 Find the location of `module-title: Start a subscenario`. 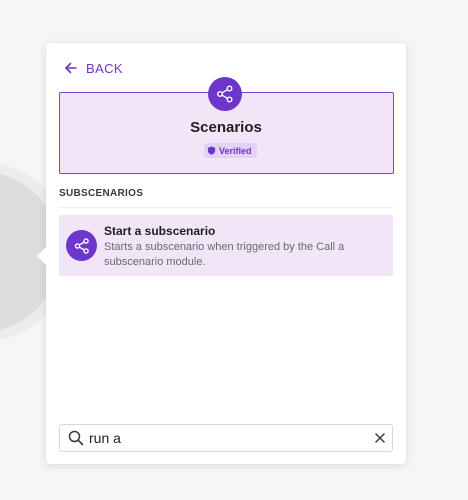

module-title: Start a subscenario is located at coordinates (160, 231).